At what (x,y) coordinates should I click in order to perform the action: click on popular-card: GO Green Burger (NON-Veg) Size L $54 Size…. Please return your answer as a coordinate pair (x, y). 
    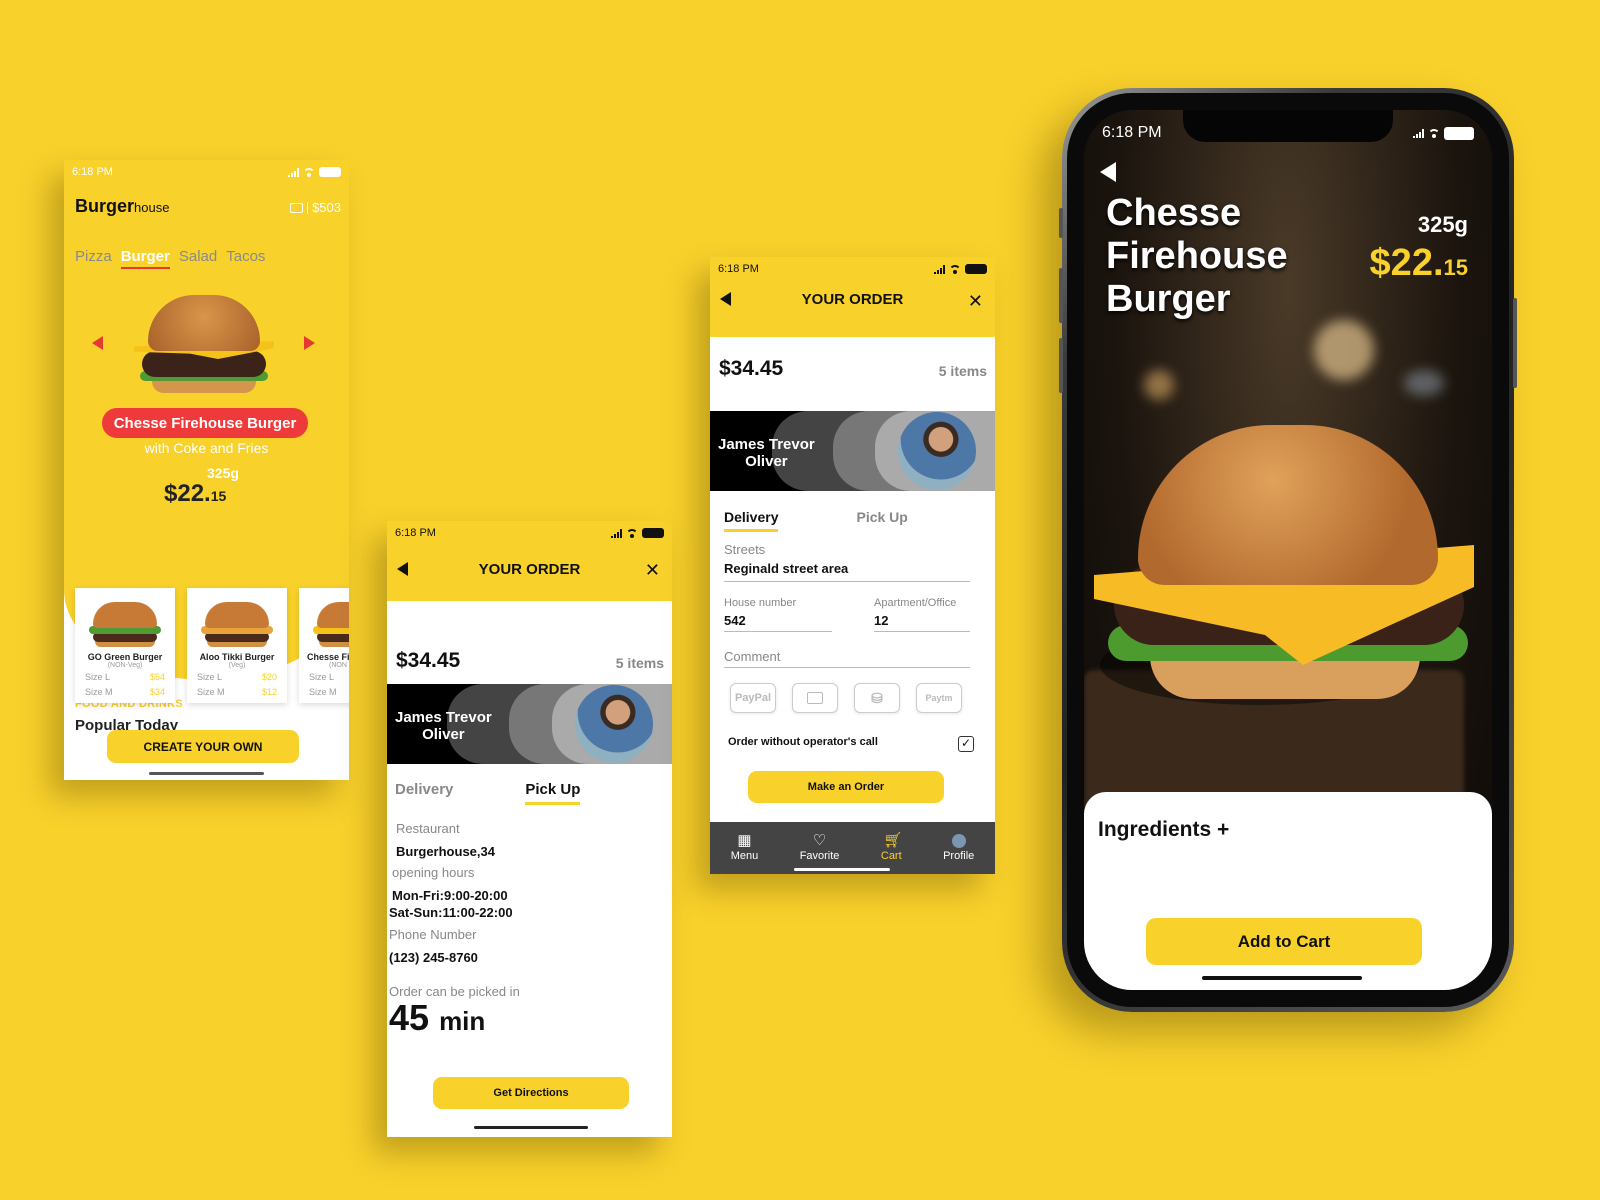
    Looking at the image, I should click on (125, 645).